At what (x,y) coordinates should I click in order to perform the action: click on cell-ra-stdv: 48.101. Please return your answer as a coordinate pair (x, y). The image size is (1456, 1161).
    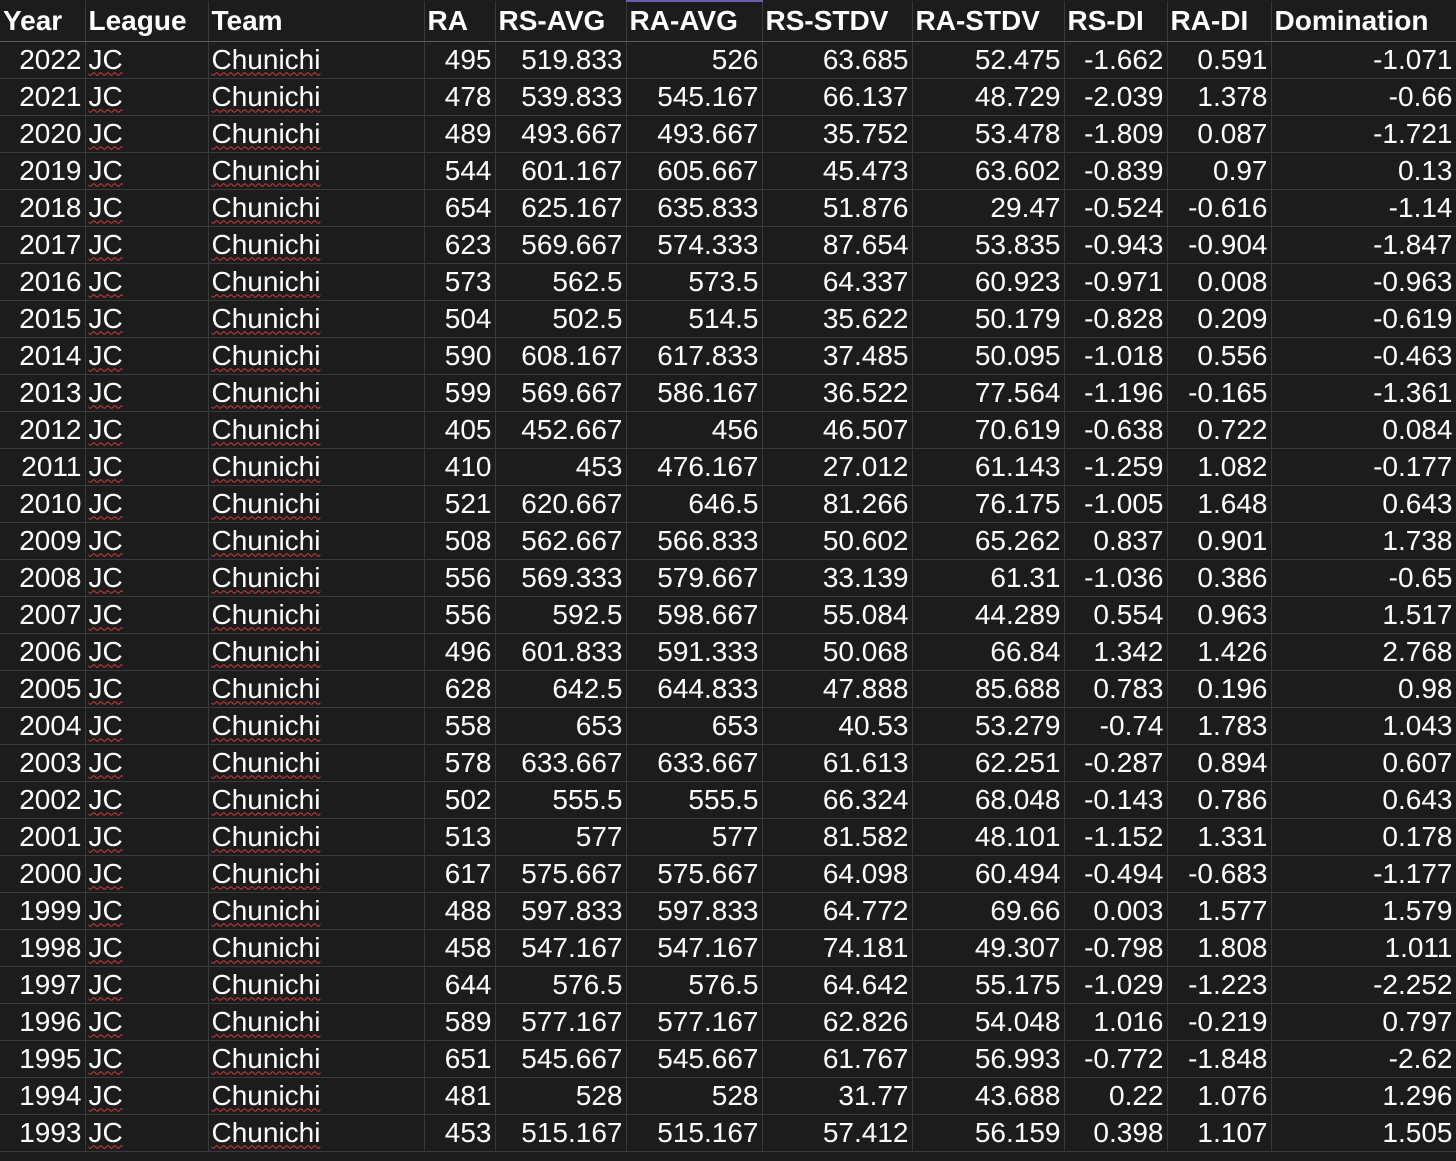
    Looking at the image, I should click on (988, 837).